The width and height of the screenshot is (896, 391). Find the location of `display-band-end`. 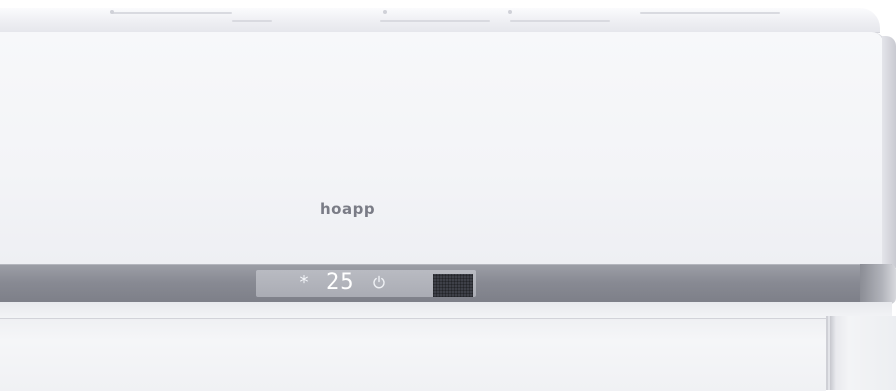

display-band-end is located at coordinates (878, 284).